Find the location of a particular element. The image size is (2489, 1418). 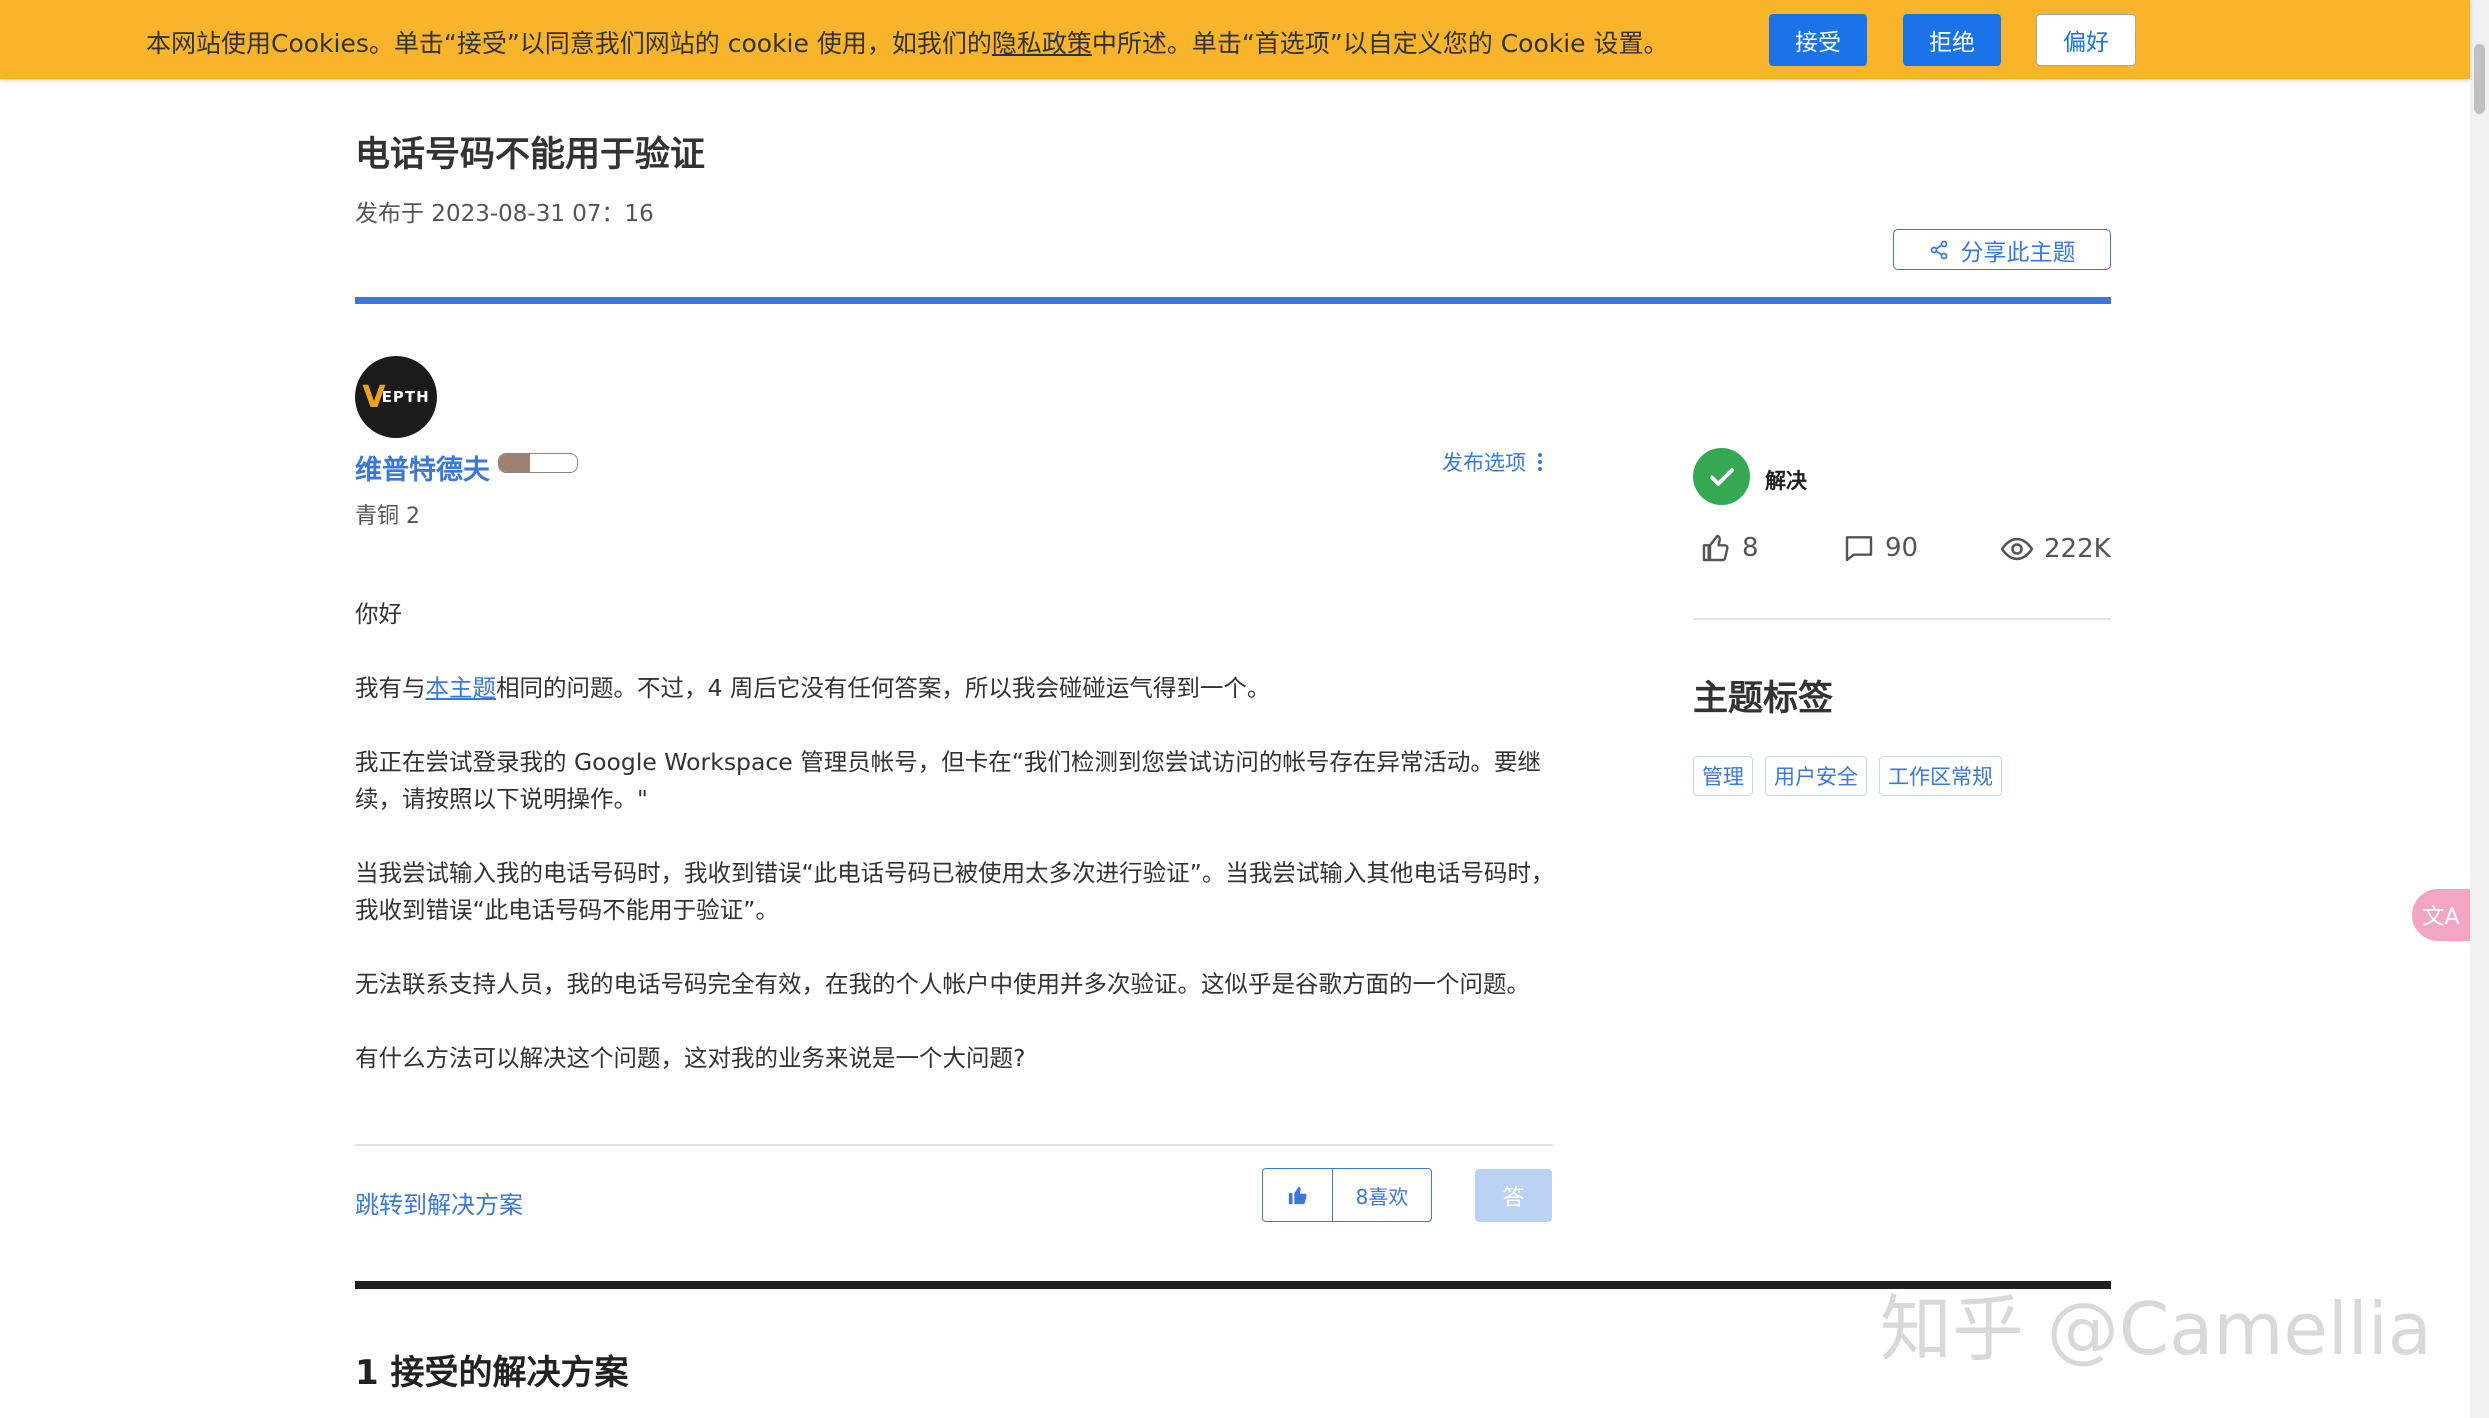

cookie-reject-button: 拒绝 is located at coordinates (1952, 40).